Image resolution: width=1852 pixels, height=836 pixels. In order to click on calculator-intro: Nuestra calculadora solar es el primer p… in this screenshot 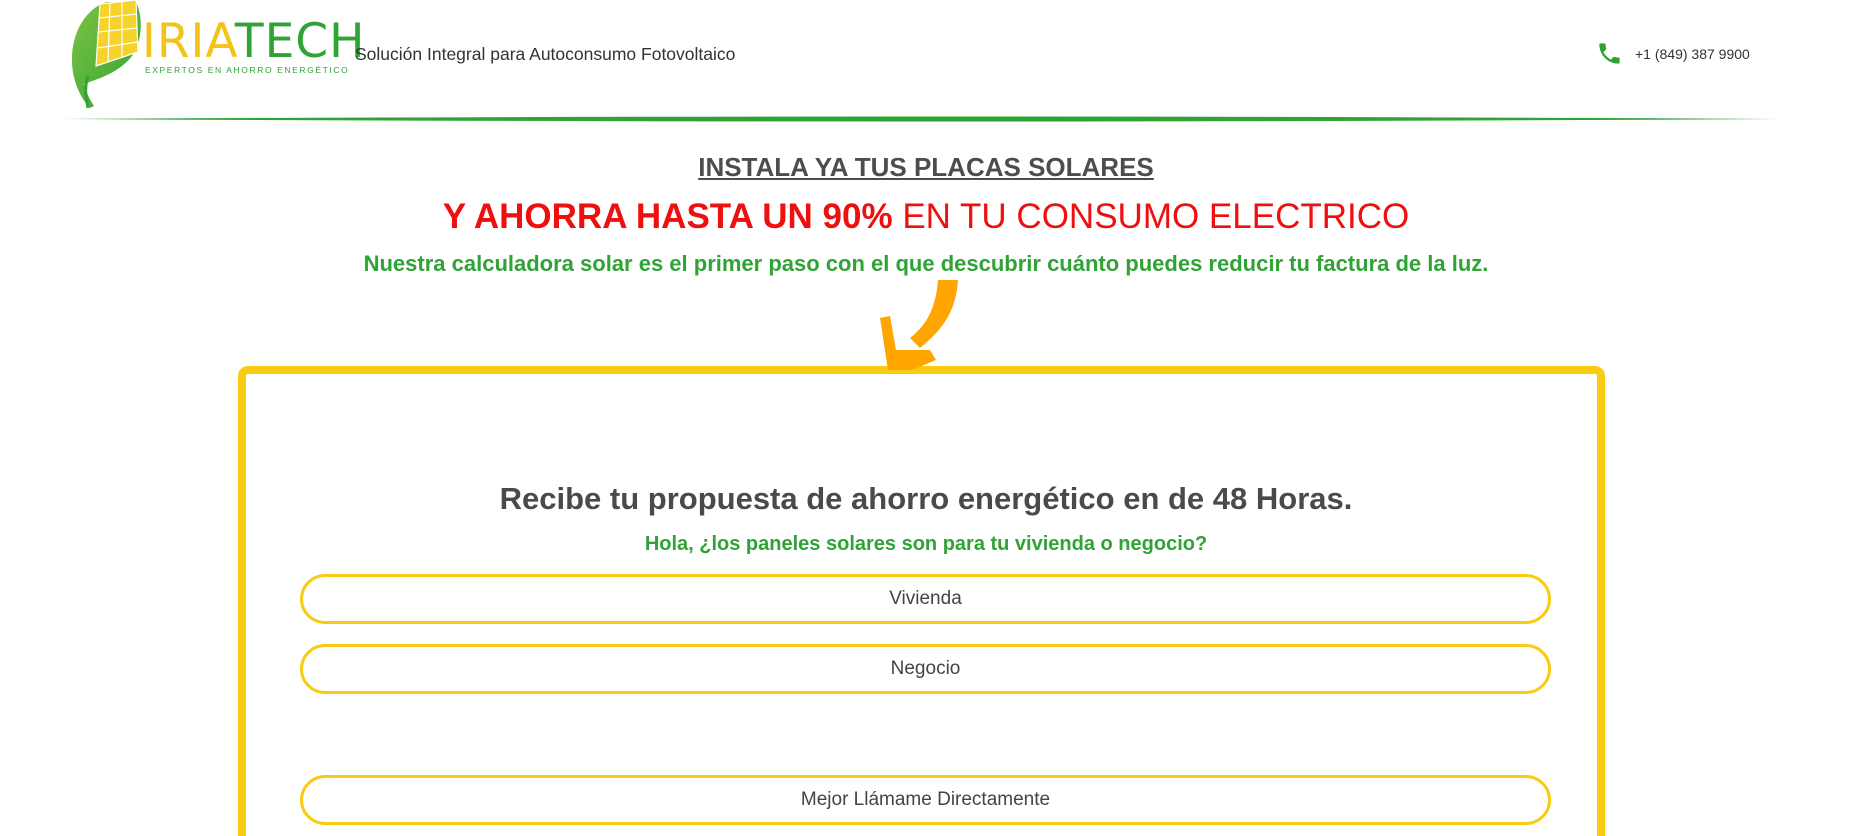, I will do `click(926, 263)`.